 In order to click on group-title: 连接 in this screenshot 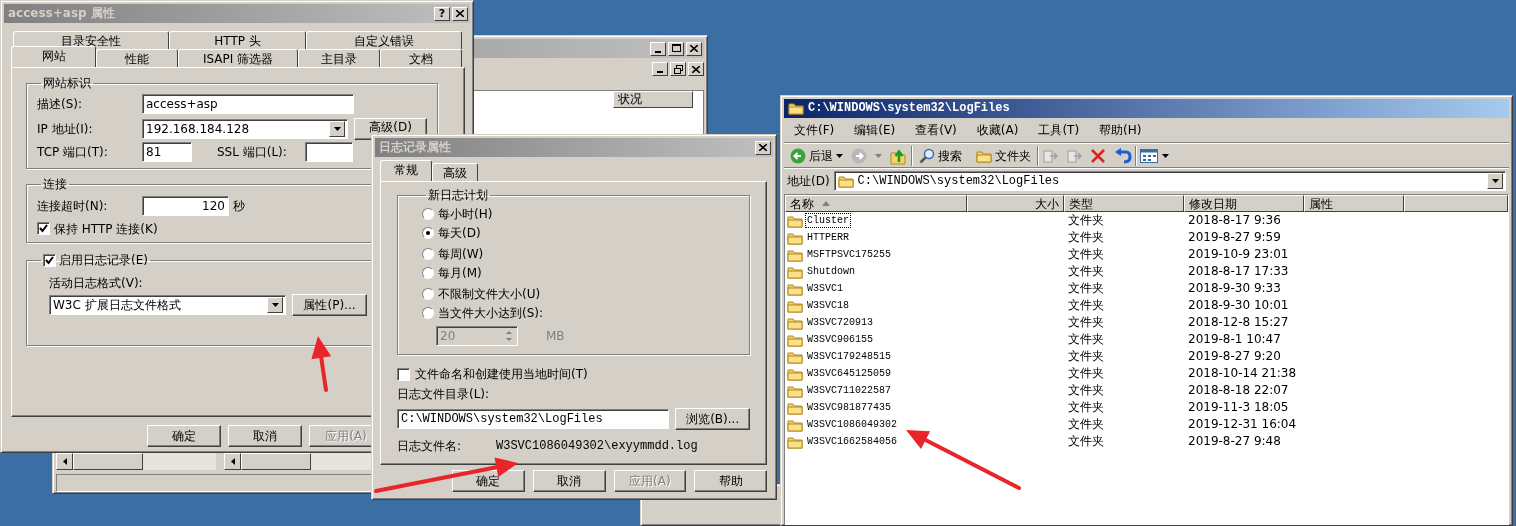, I will do `click(55, 184)`.